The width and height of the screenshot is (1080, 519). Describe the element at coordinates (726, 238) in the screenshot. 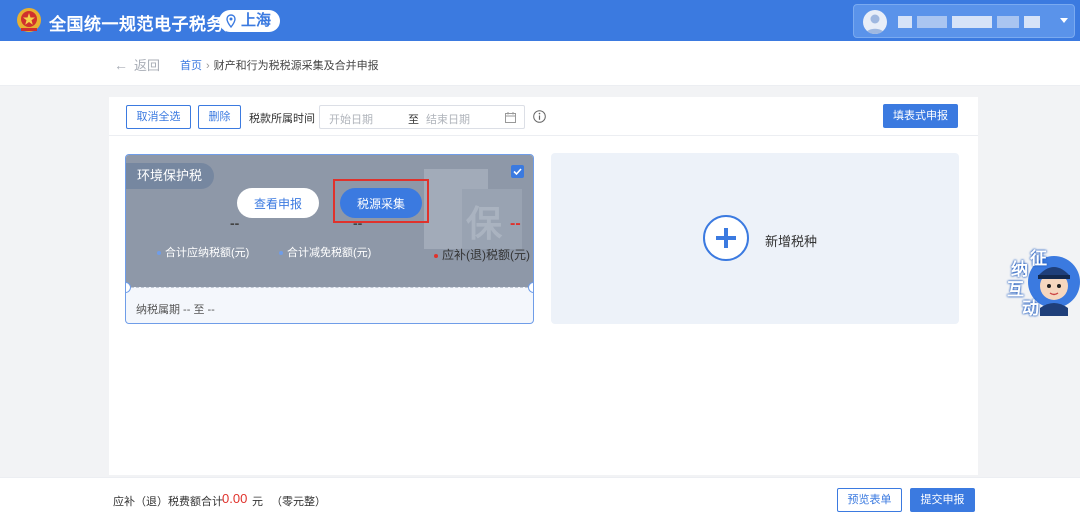

I see `plus-icon` at that location.